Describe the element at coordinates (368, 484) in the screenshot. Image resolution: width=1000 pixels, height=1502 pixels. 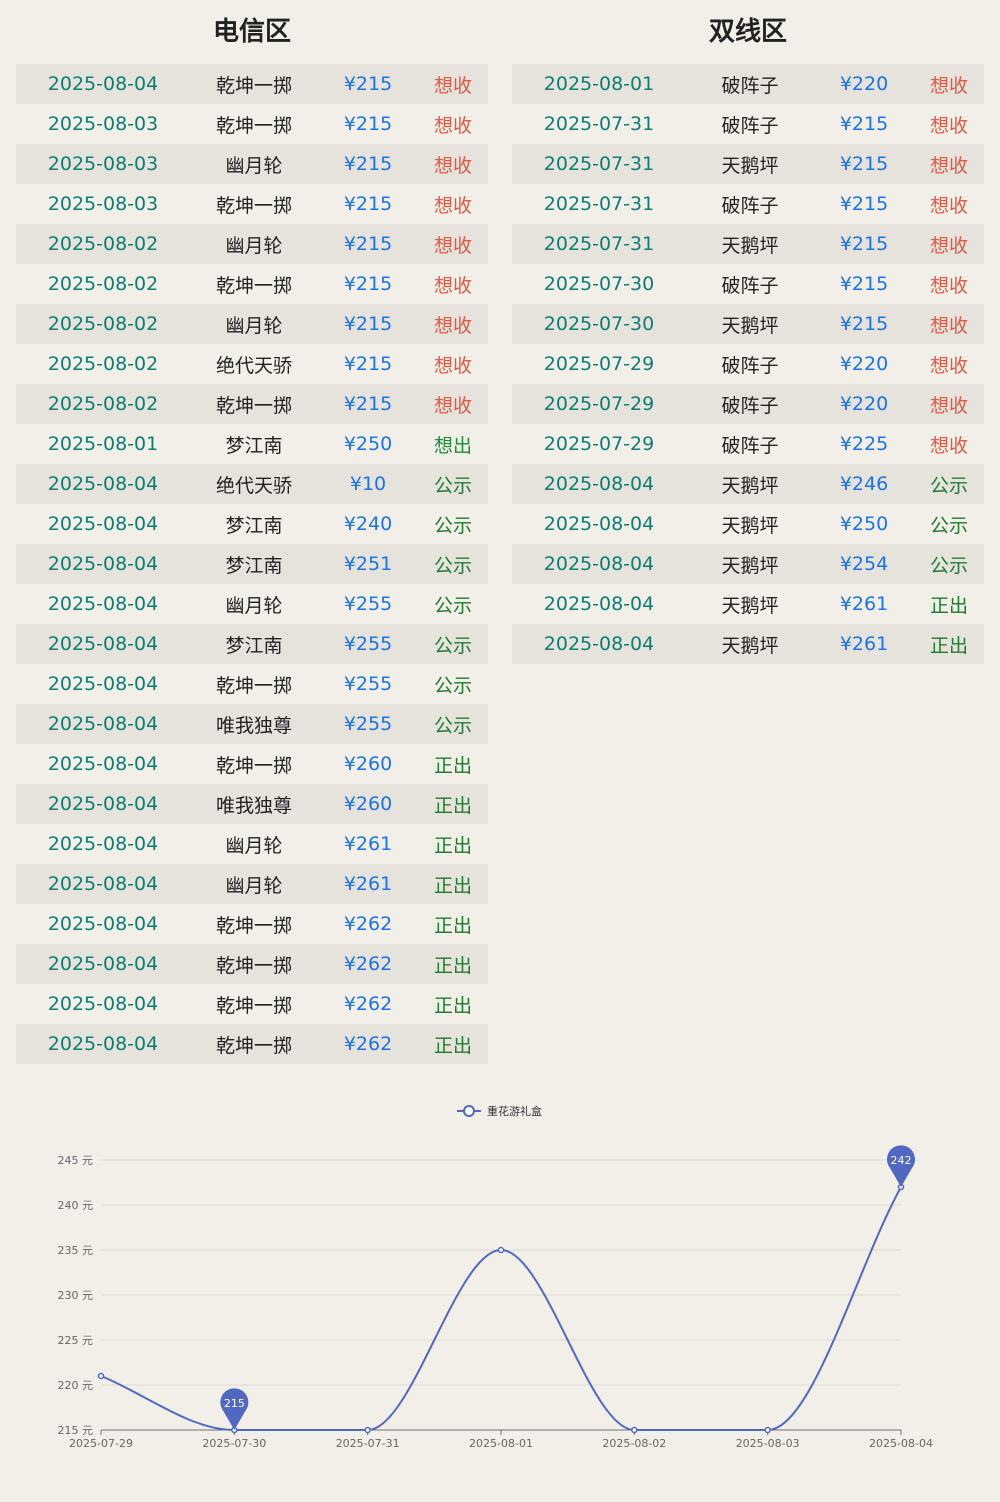
I see `row-price: ¥10` at that location.